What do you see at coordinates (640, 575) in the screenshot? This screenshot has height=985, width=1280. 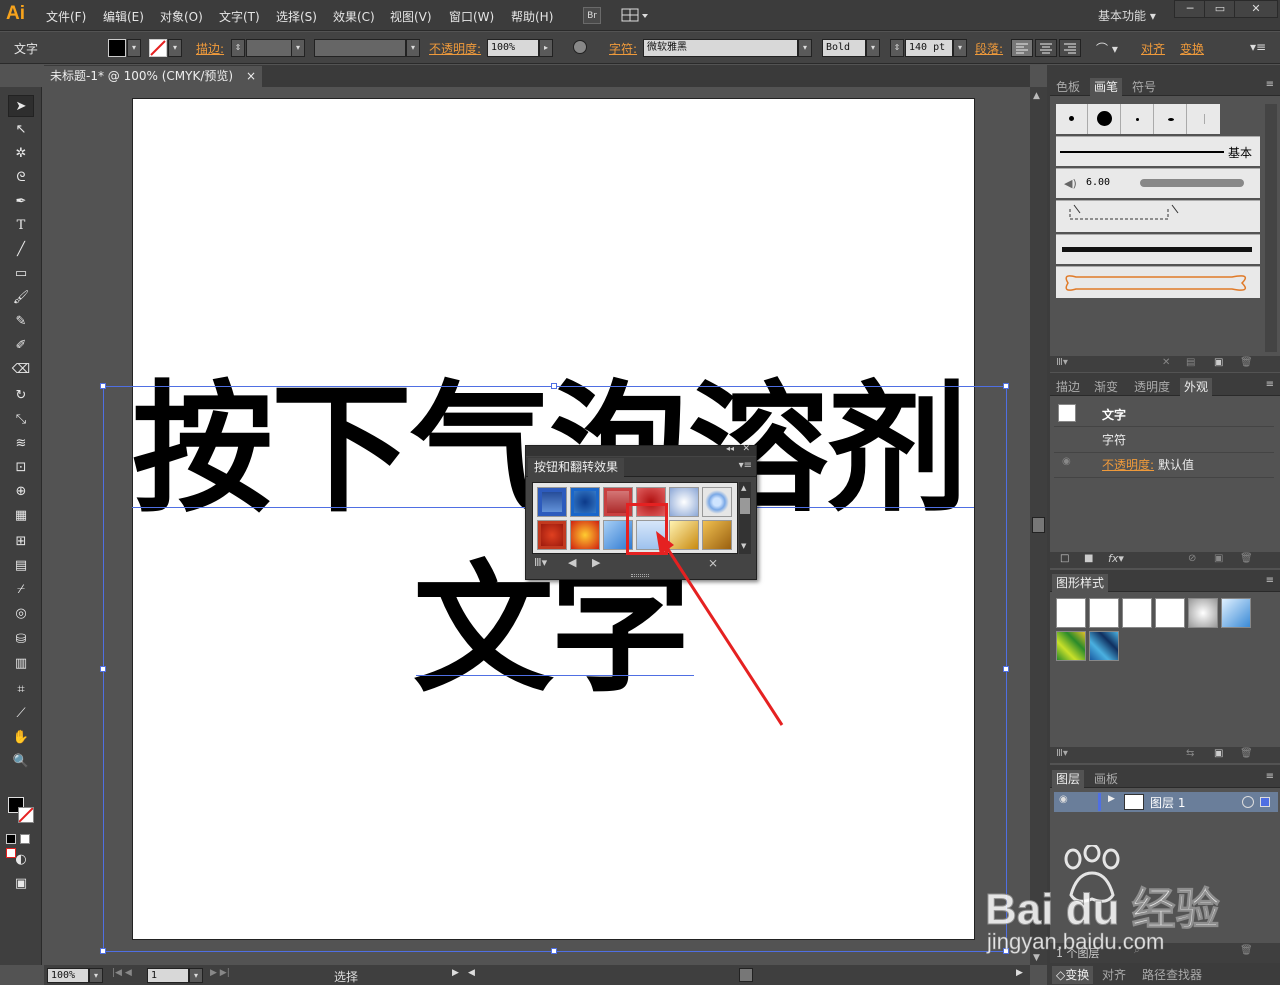 I see `resize-grip` at bounding box center [640, 575].